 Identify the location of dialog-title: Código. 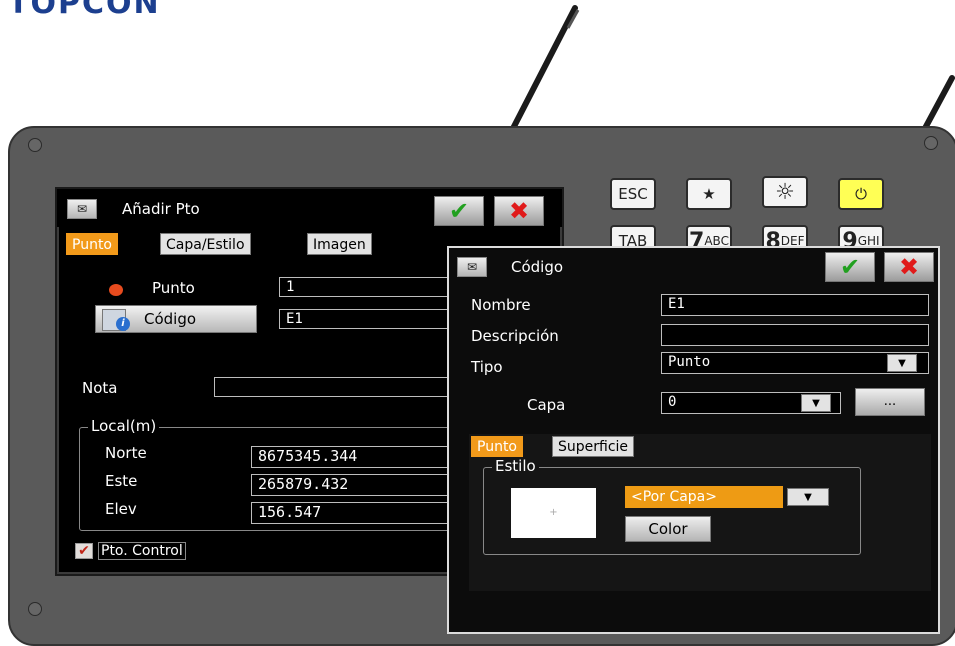
(537, 267).